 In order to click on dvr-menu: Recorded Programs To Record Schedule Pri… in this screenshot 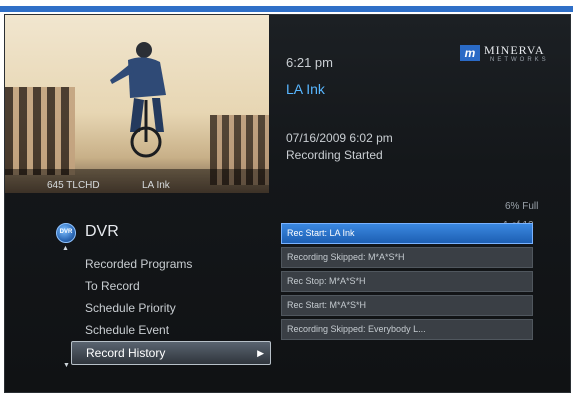, I will do `click(171, 309)`.